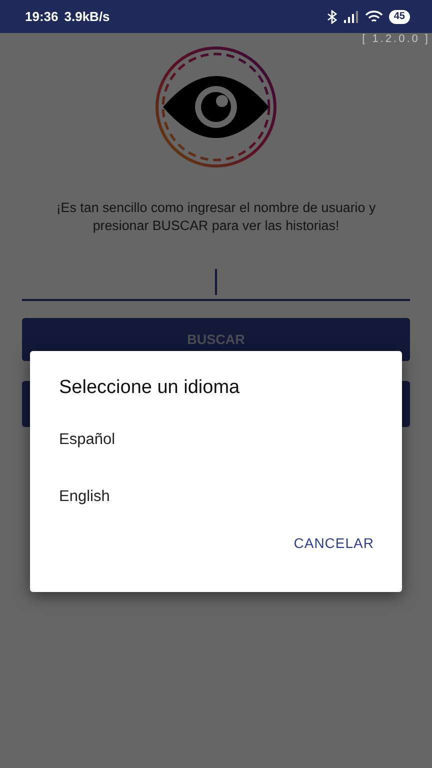 The image size is (432, 768). What do you see at coordinates (87, 16) in the screenshot?
I see `network-speed: 3.9kB/s` at bounding box center [87, 16].